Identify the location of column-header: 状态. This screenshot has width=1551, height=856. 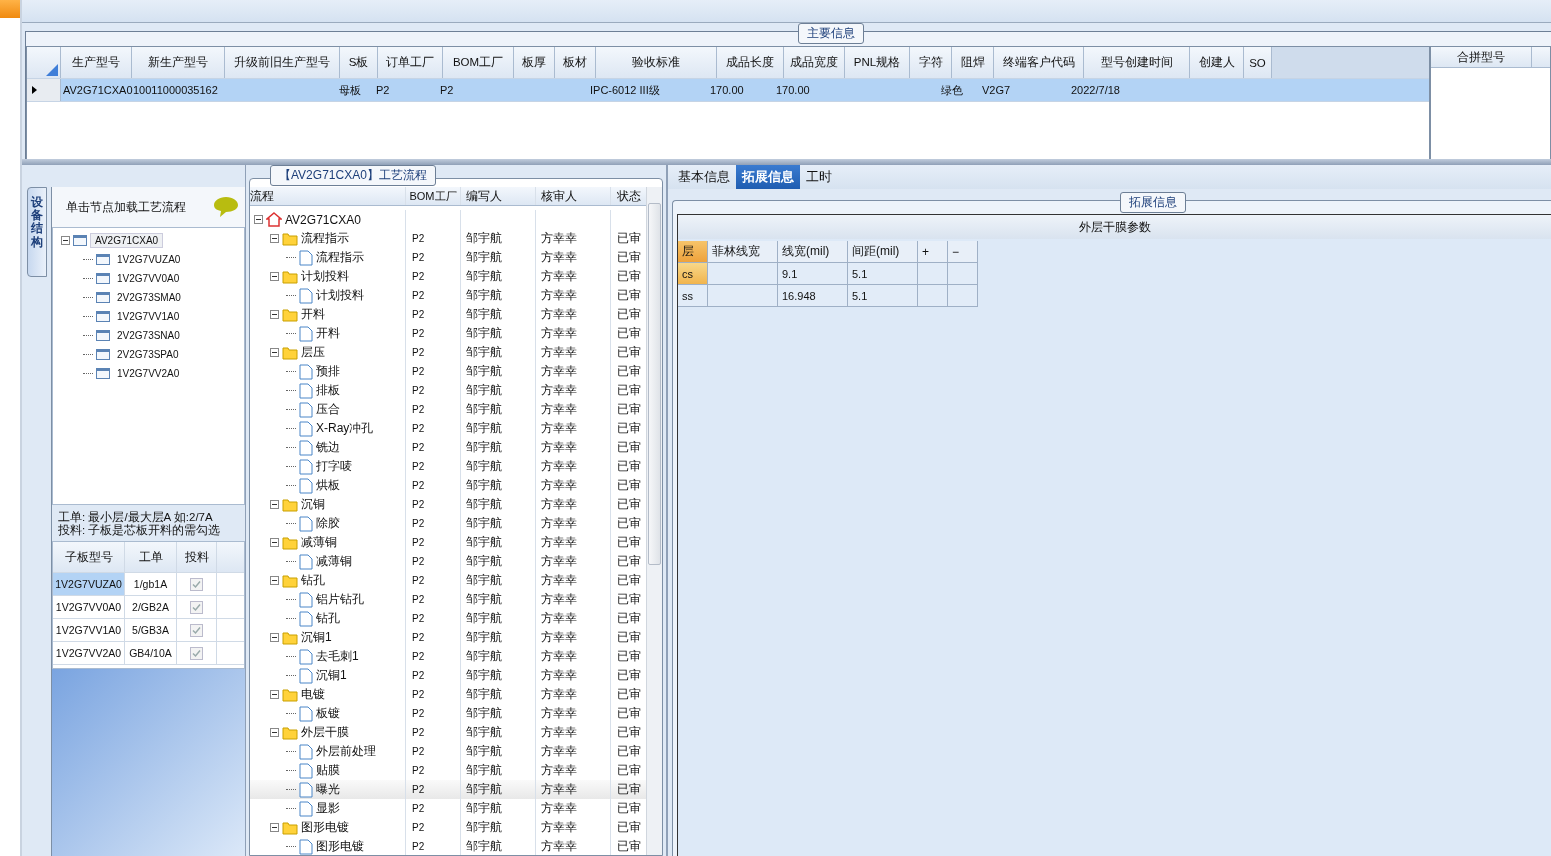
(629, 196).